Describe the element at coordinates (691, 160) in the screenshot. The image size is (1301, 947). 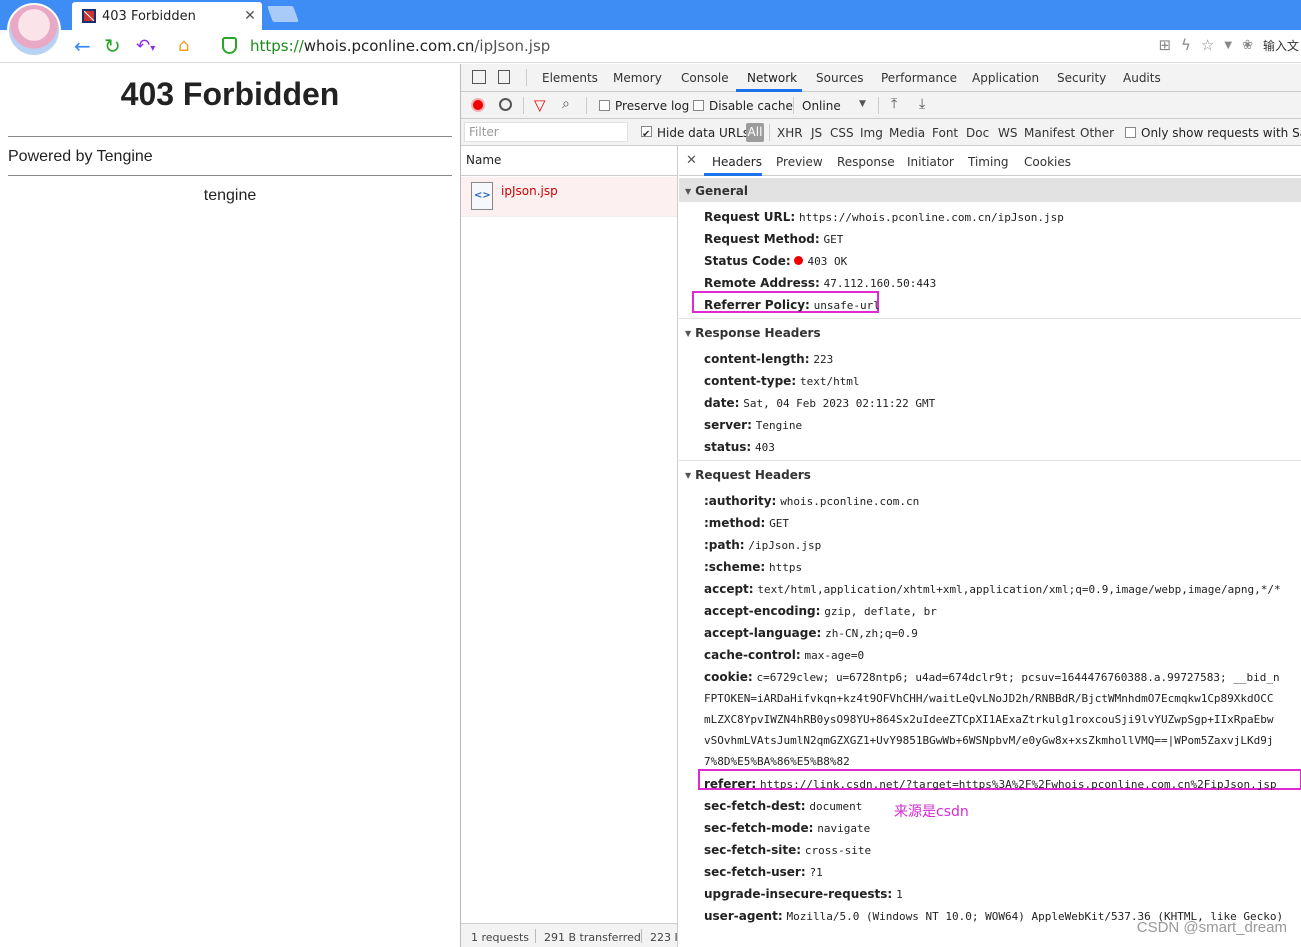
I see `close-icon: ✕` at that location.